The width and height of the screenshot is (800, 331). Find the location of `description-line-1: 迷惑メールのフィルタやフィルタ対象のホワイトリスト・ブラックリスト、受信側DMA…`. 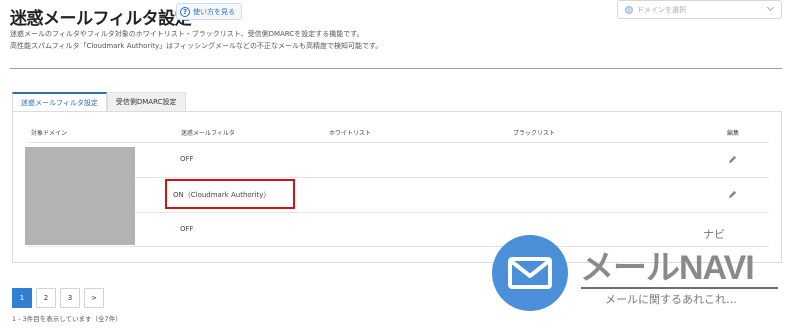

description-line-1: 迷惑メールのフィルタやフィルタ対象のホワイトリスト・ブラックリスト、受信側DMA… is located at coordinates (187, 34).